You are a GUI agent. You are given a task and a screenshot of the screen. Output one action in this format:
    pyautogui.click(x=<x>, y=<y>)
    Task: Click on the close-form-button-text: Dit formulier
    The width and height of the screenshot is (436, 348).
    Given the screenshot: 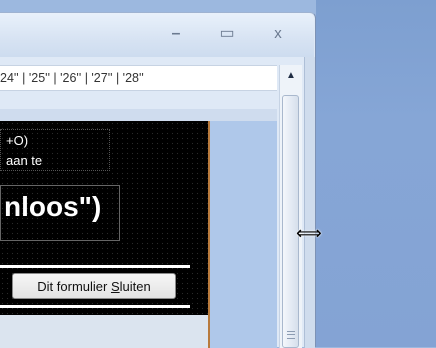 What is the action you would take?
    pyautogui.click(x=74, y=286)
    